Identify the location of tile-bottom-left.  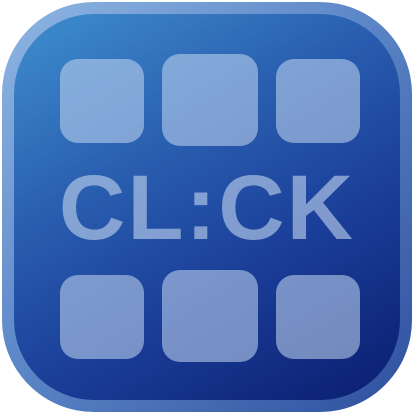
(102, 317).